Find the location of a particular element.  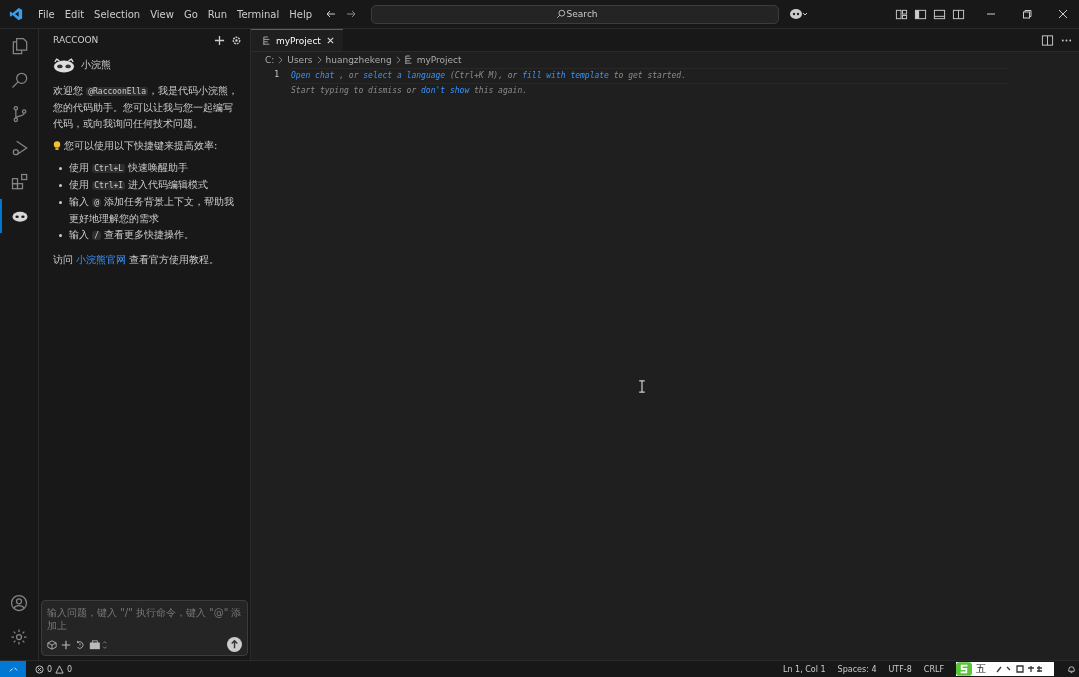

vscode-logo-icon is located at coordinates (16, 14).